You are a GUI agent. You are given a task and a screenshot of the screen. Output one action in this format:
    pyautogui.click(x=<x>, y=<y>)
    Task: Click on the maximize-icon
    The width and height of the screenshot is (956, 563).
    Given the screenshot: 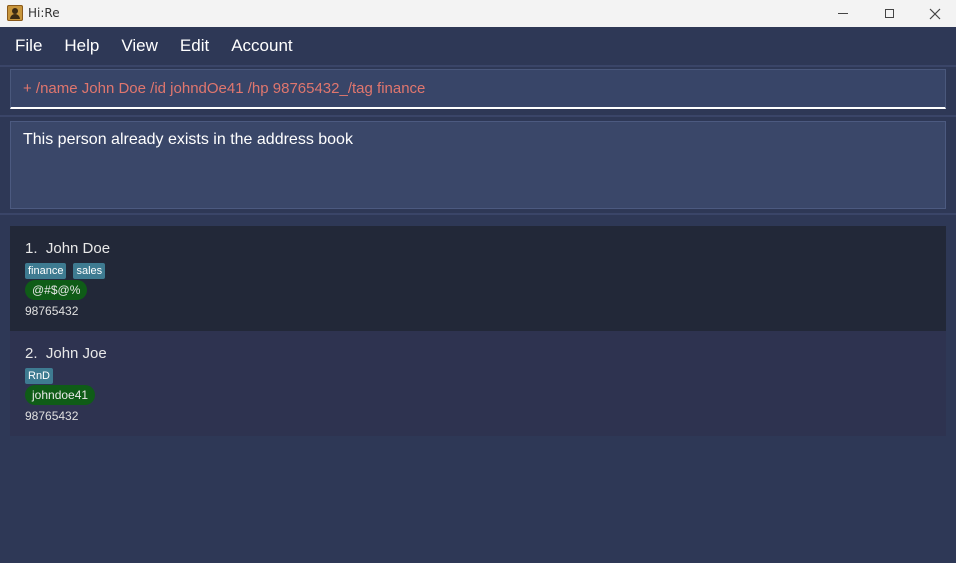 What is the action you would take?
    pyautogui.click(x=889, y=13)
    